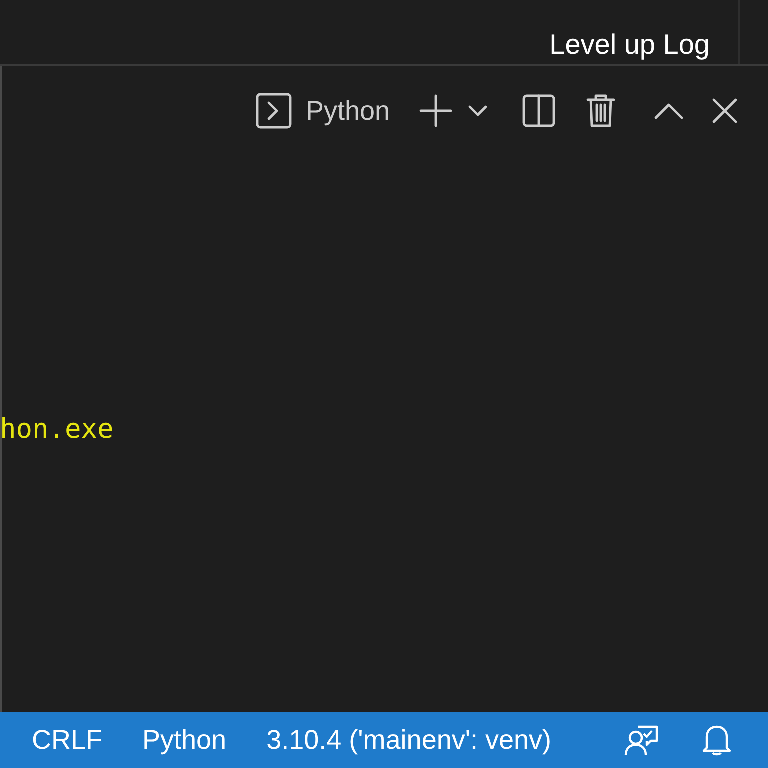 The height and width of the screenshot is (768, 768). What do you see at coordinates (409, 740) in the screenshot?
I see `status-item: 3.10.4 ('mainenv': venv)` at bounding box center [409, 740].